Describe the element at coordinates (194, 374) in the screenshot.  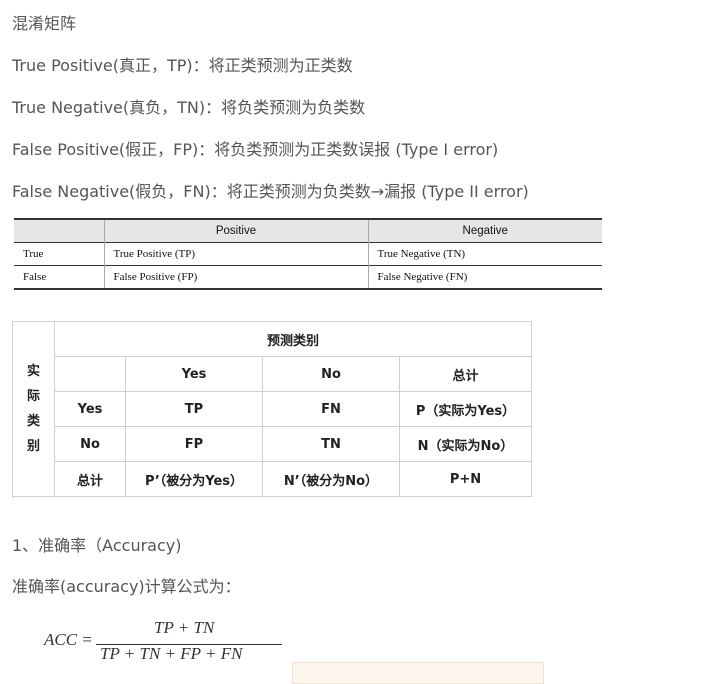
I see `col-header-yes: Yes` at that location.